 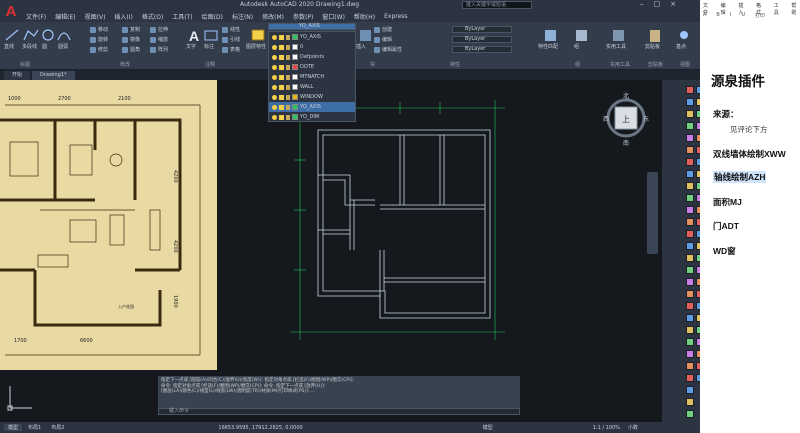 I want to click on annotation-2-button: 引线, so click(x=231, y=39).